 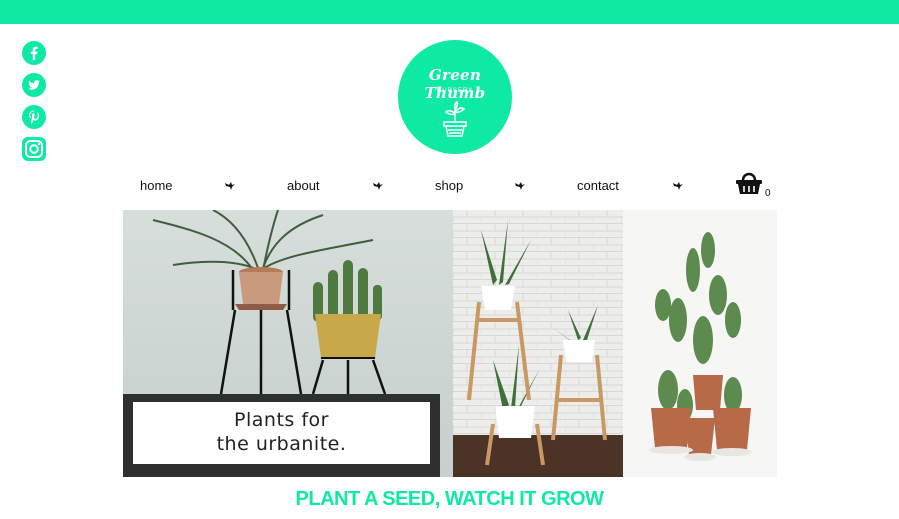 I want to click on nav-contact: contact, so click(x=598, y=185).